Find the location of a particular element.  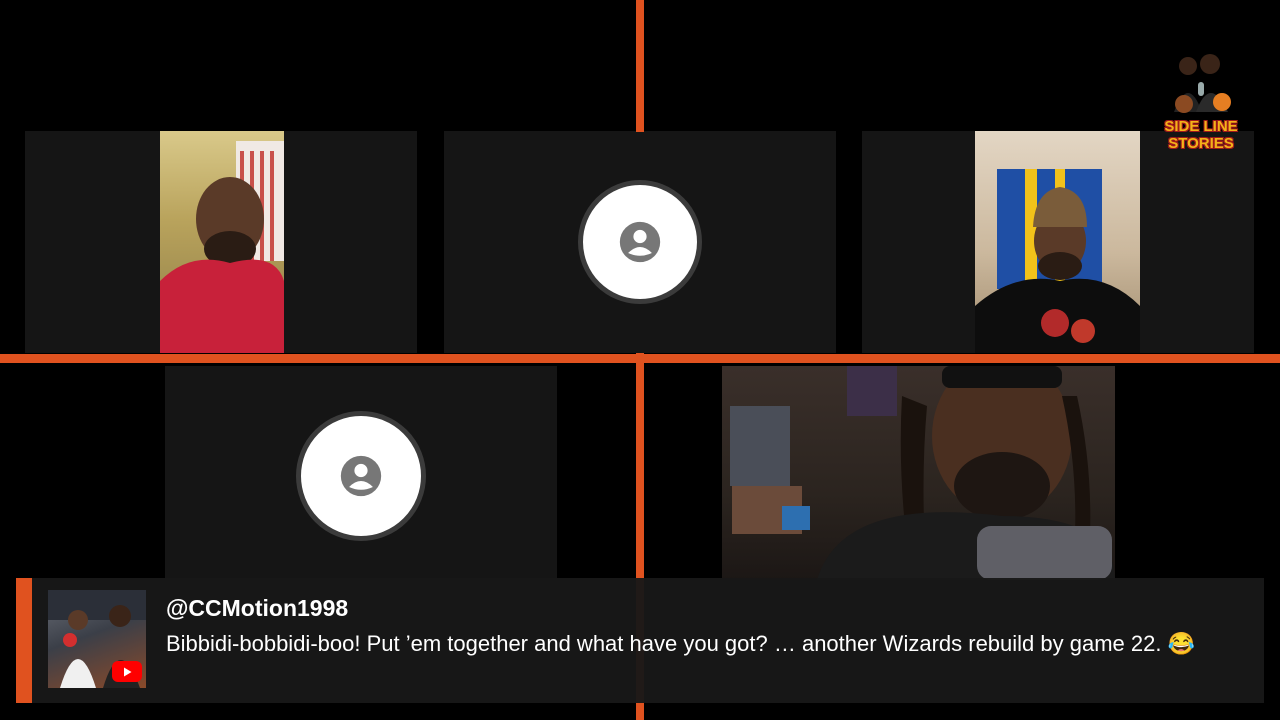

chat-author-name: @CCMotion1998 is located at coordinates (257, 608).